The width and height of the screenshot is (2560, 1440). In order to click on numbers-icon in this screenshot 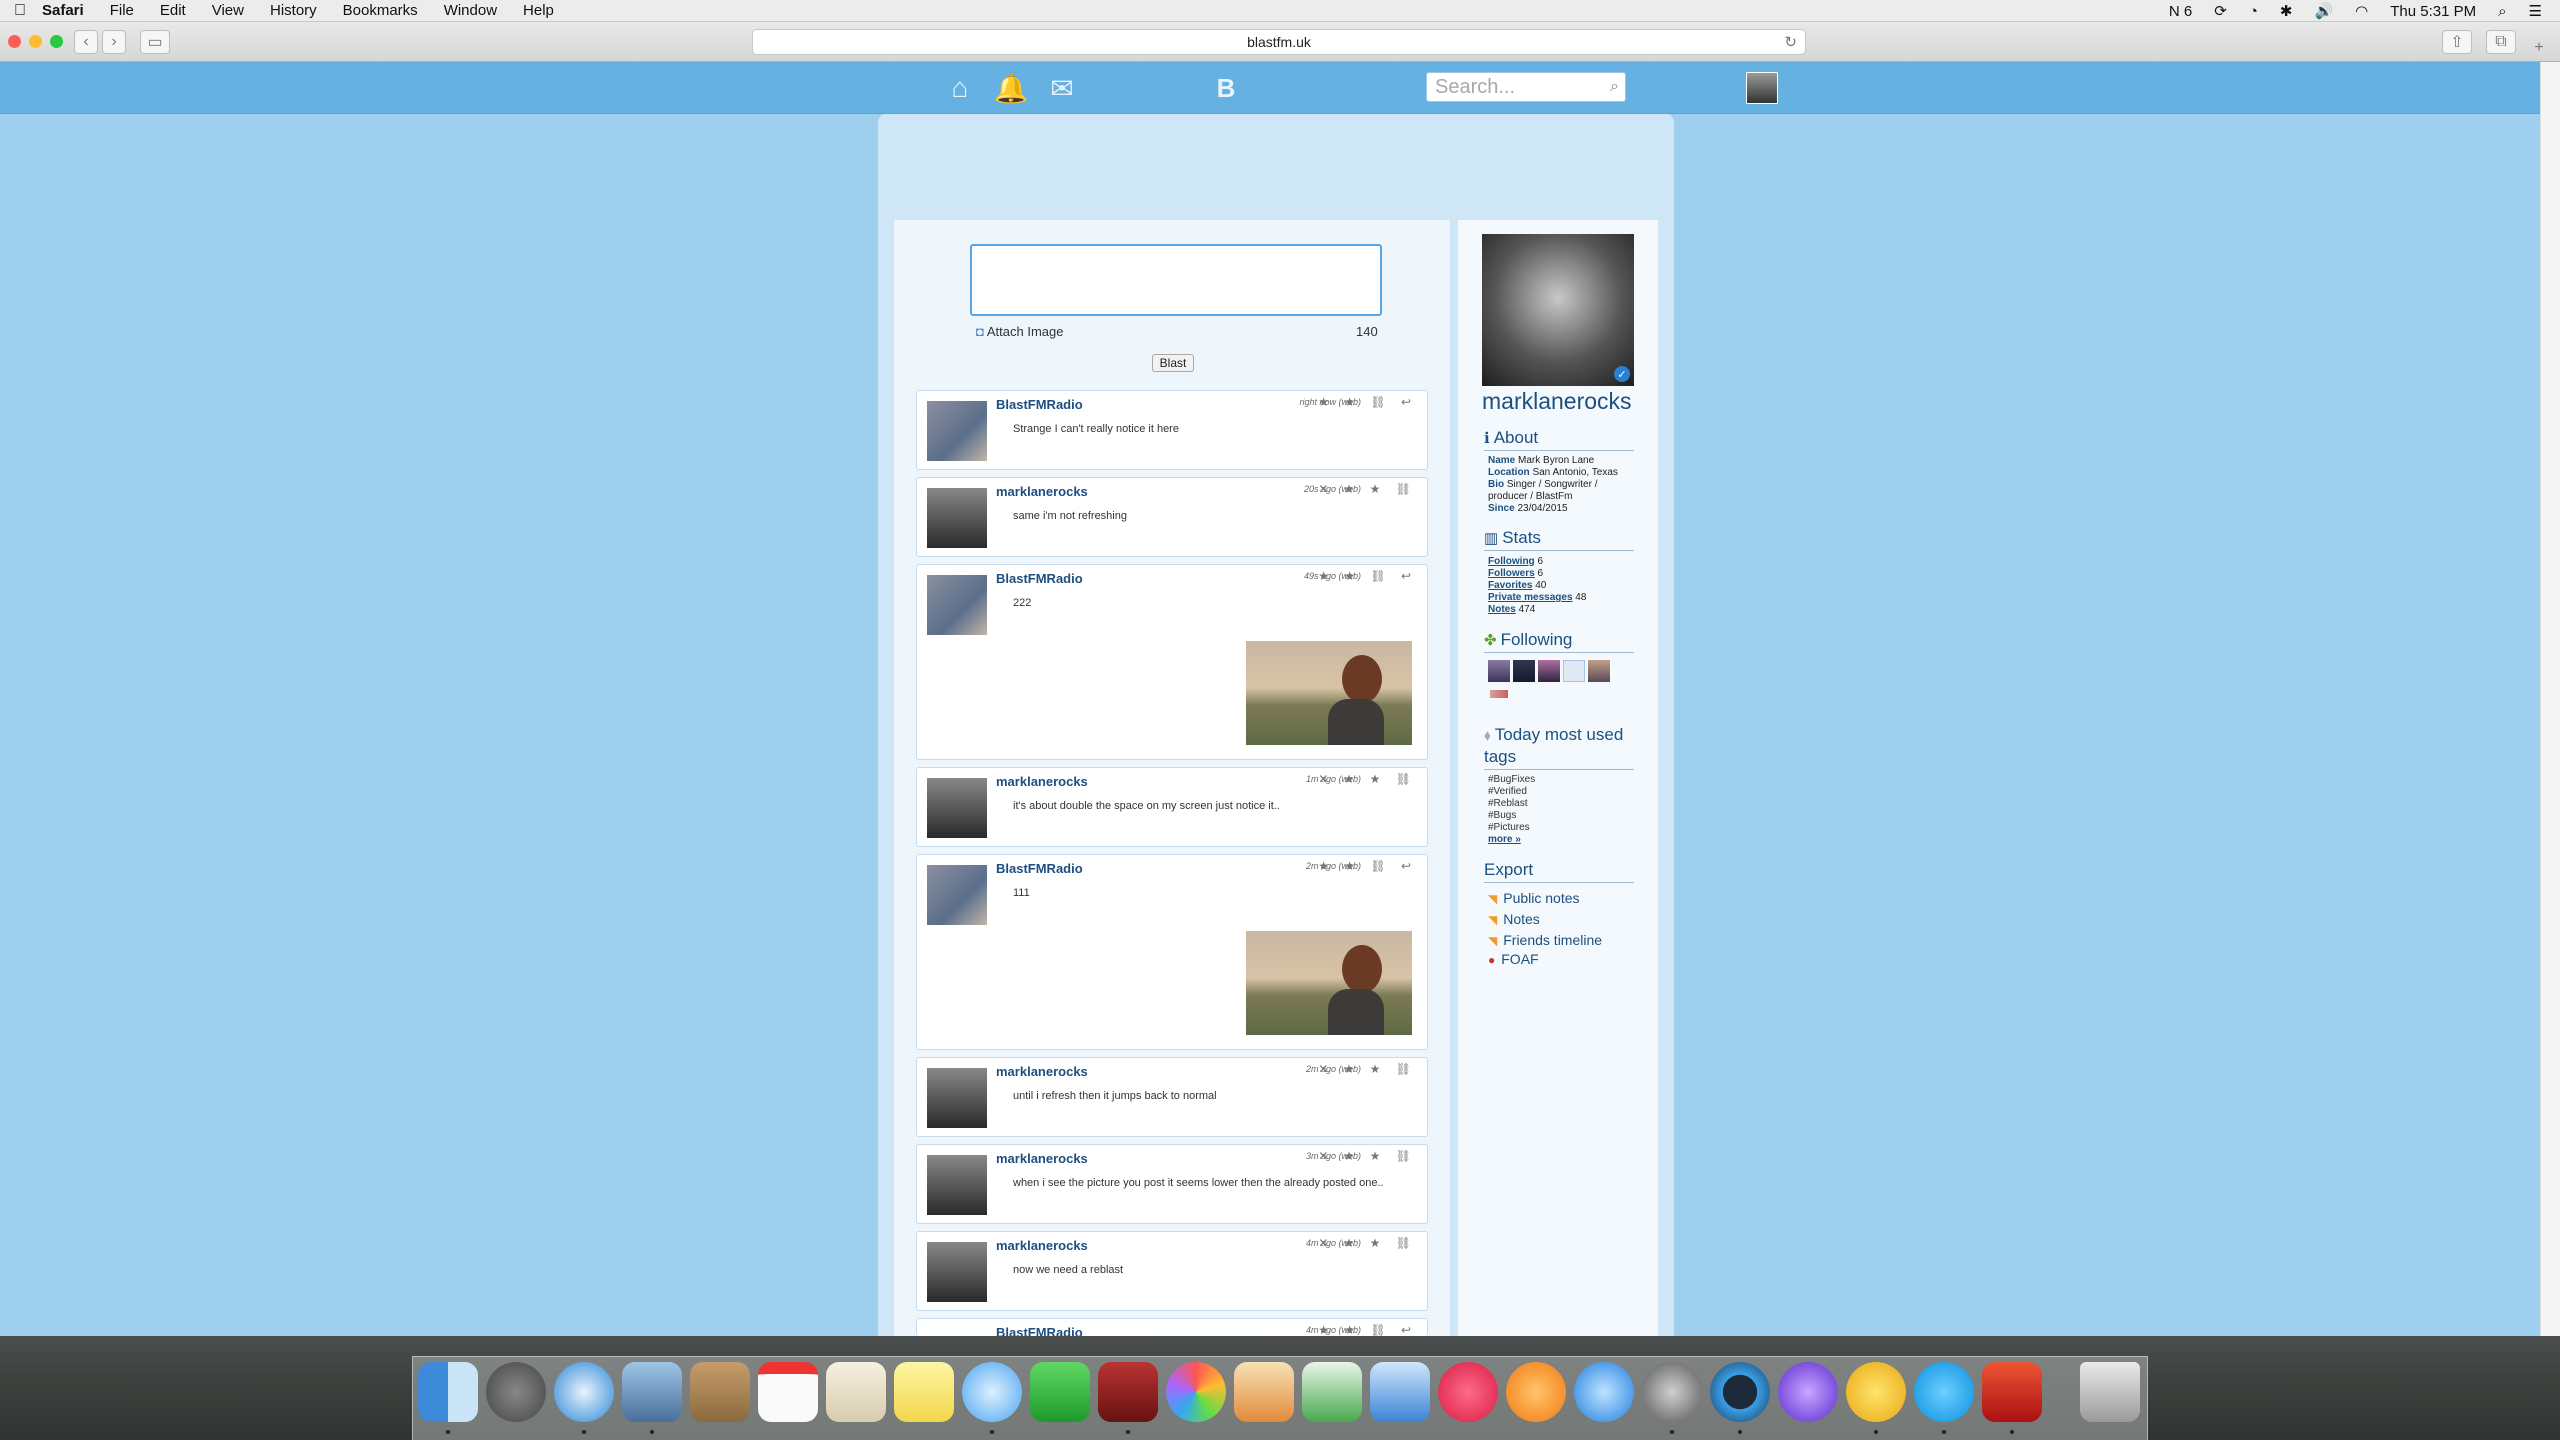, I will do `click(1332, 1392)`.